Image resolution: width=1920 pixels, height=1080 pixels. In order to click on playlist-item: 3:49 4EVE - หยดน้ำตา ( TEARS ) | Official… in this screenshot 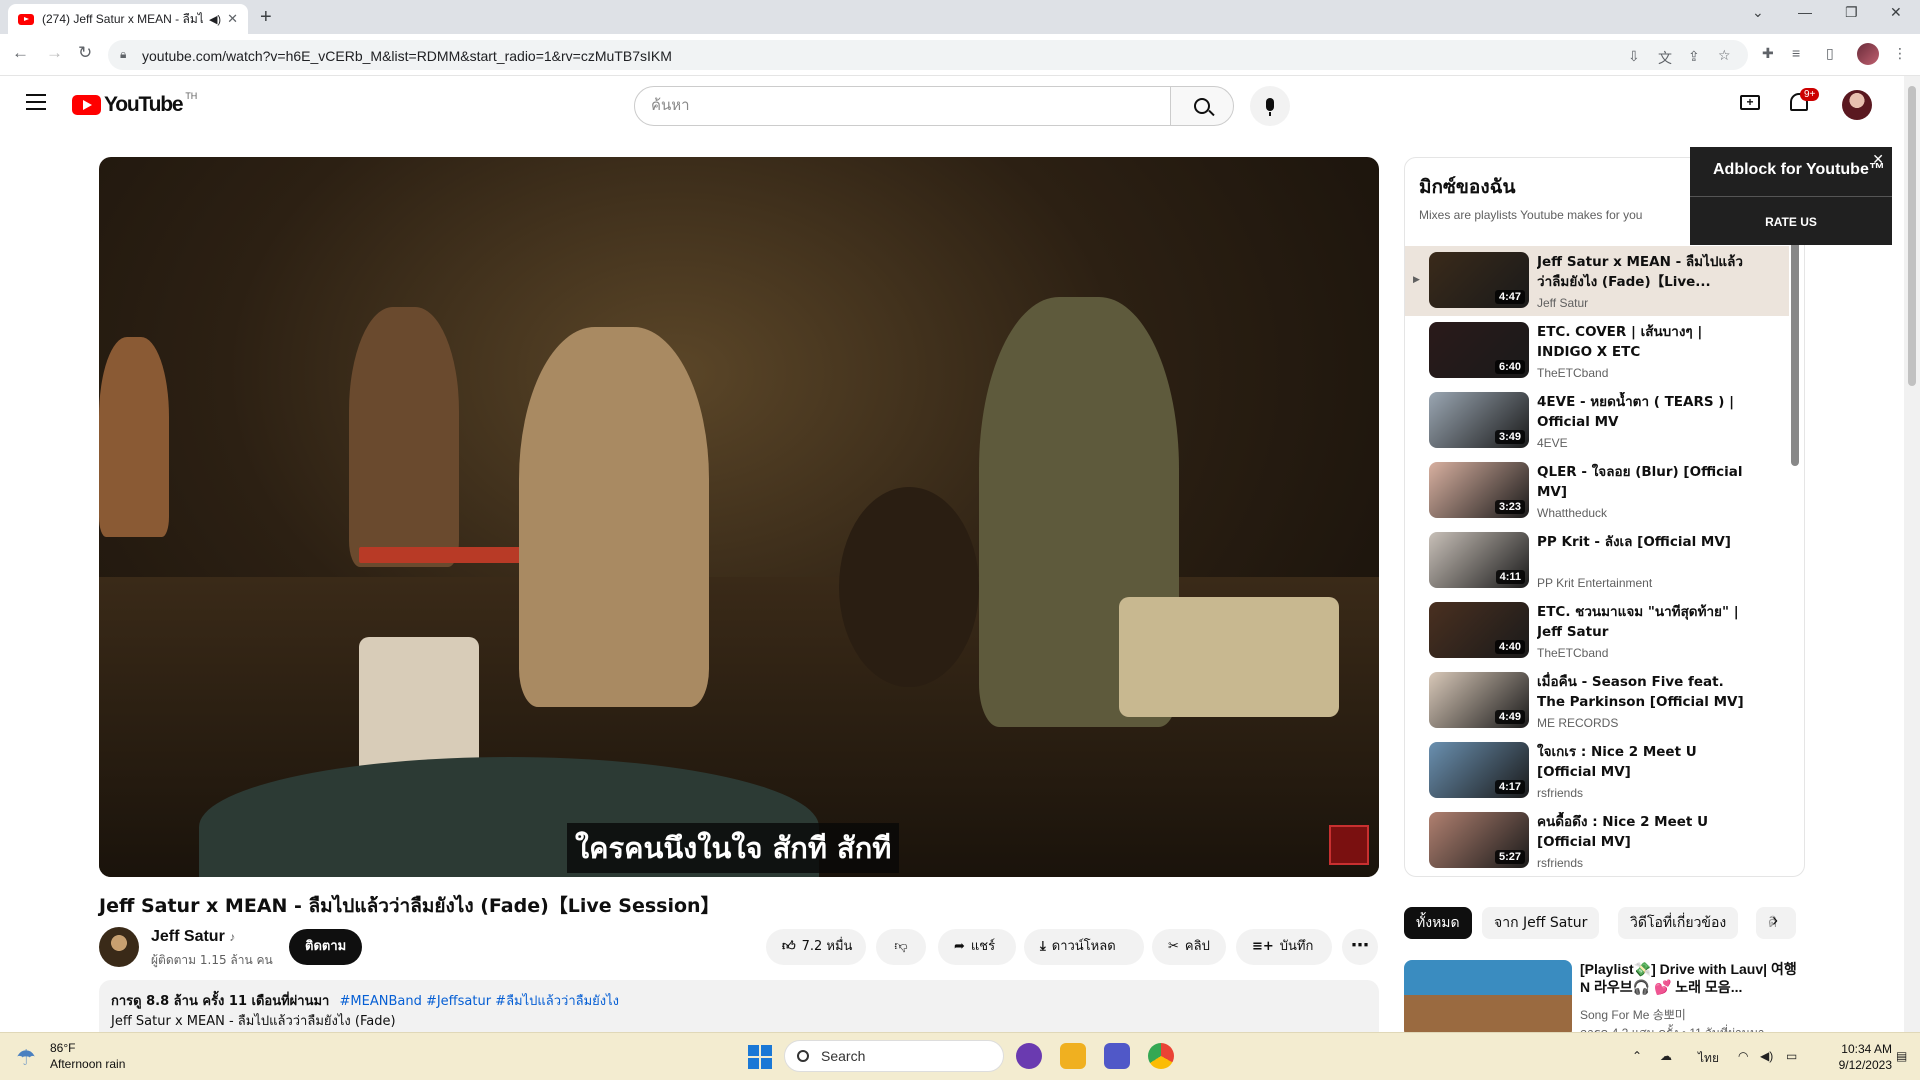, I will do `click(1597, 421)`.